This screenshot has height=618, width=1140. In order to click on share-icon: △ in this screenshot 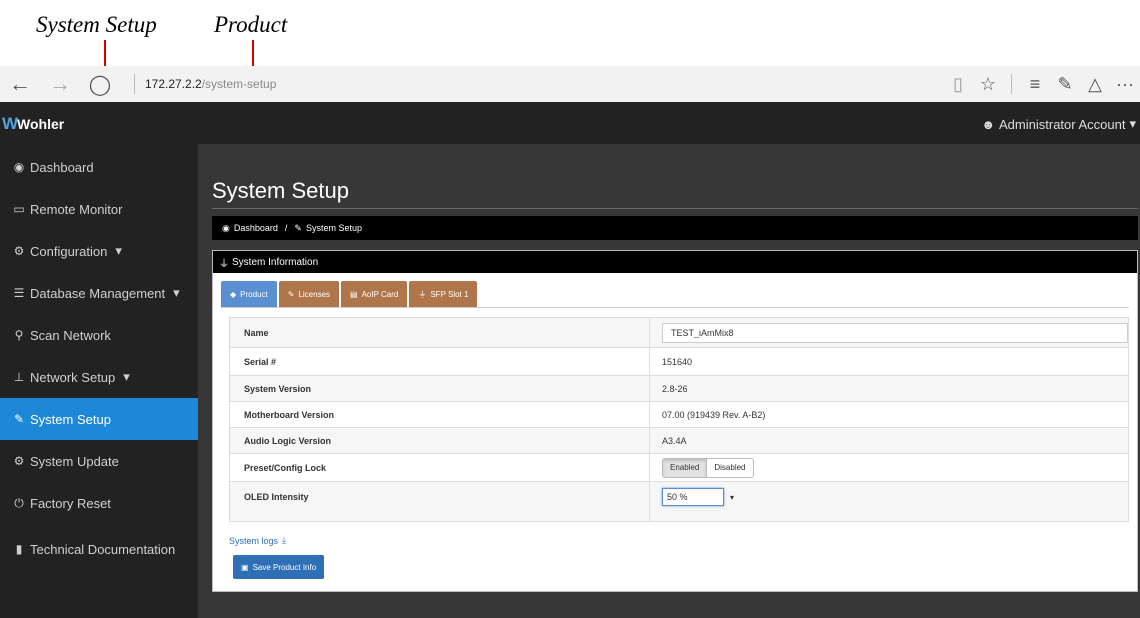, I will do `click(1095, 84)`.